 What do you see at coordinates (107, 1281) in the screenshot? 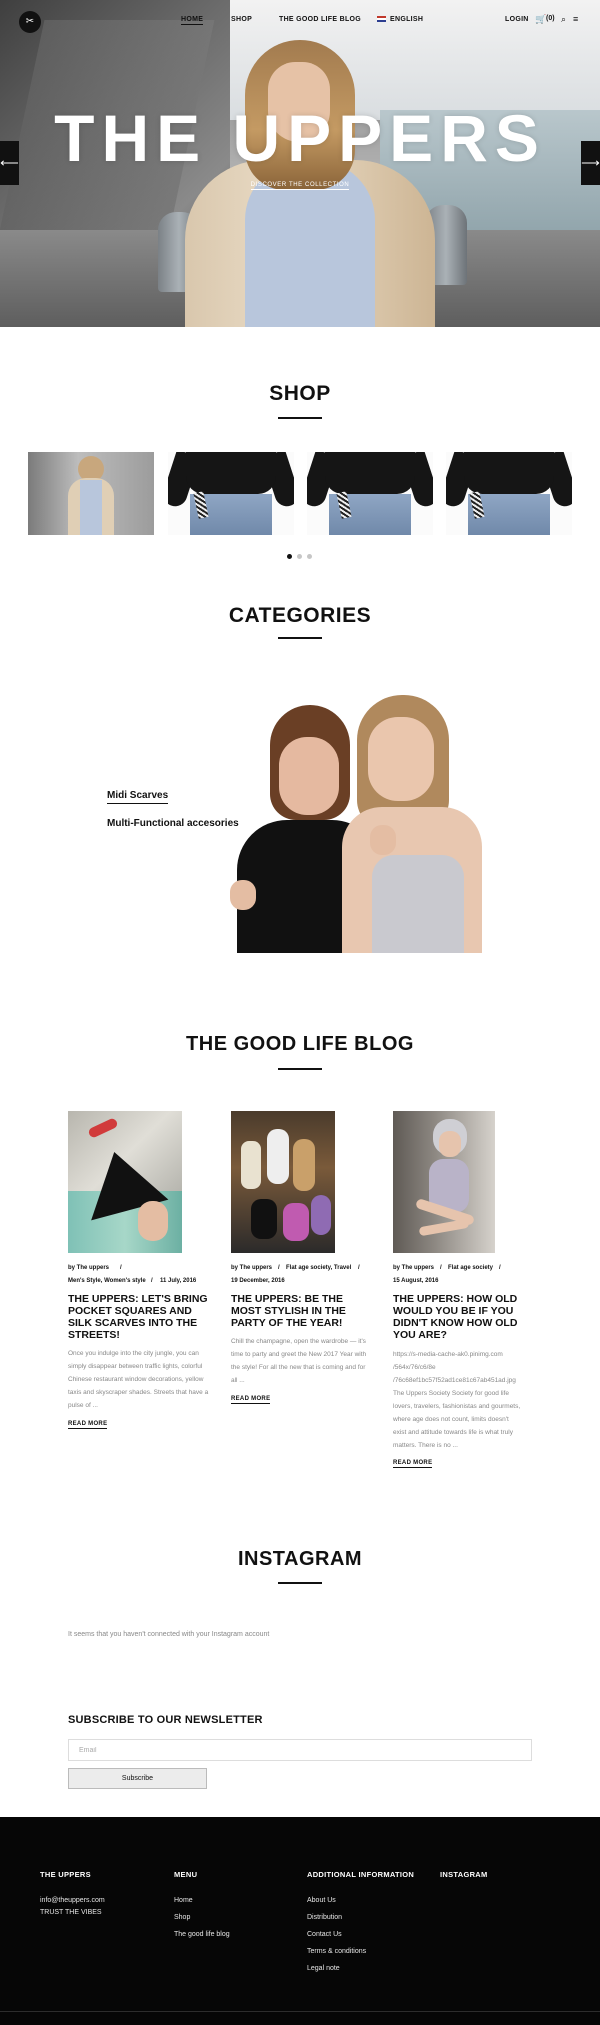
I see `blog-post-categories: Men's Style, Women's style` at bounding box center [107, 1281].